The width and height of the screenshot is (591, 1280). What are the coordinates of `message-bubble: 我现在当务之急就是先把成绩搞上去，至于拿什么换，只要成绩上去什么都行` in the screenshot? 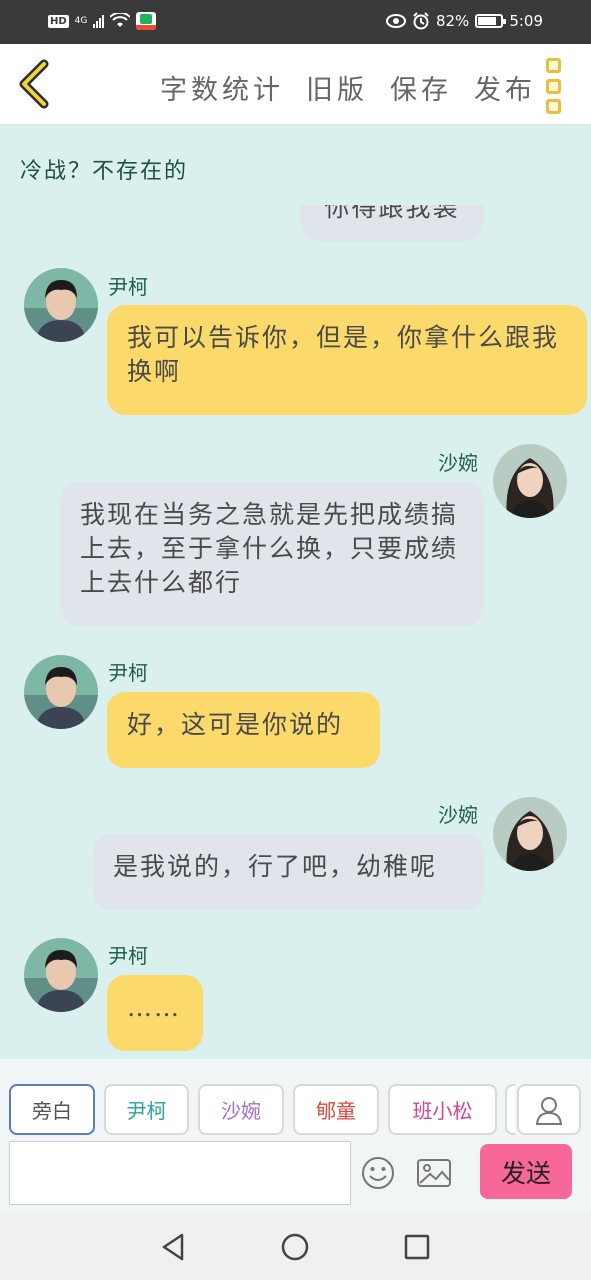 It's located at (272, 554).